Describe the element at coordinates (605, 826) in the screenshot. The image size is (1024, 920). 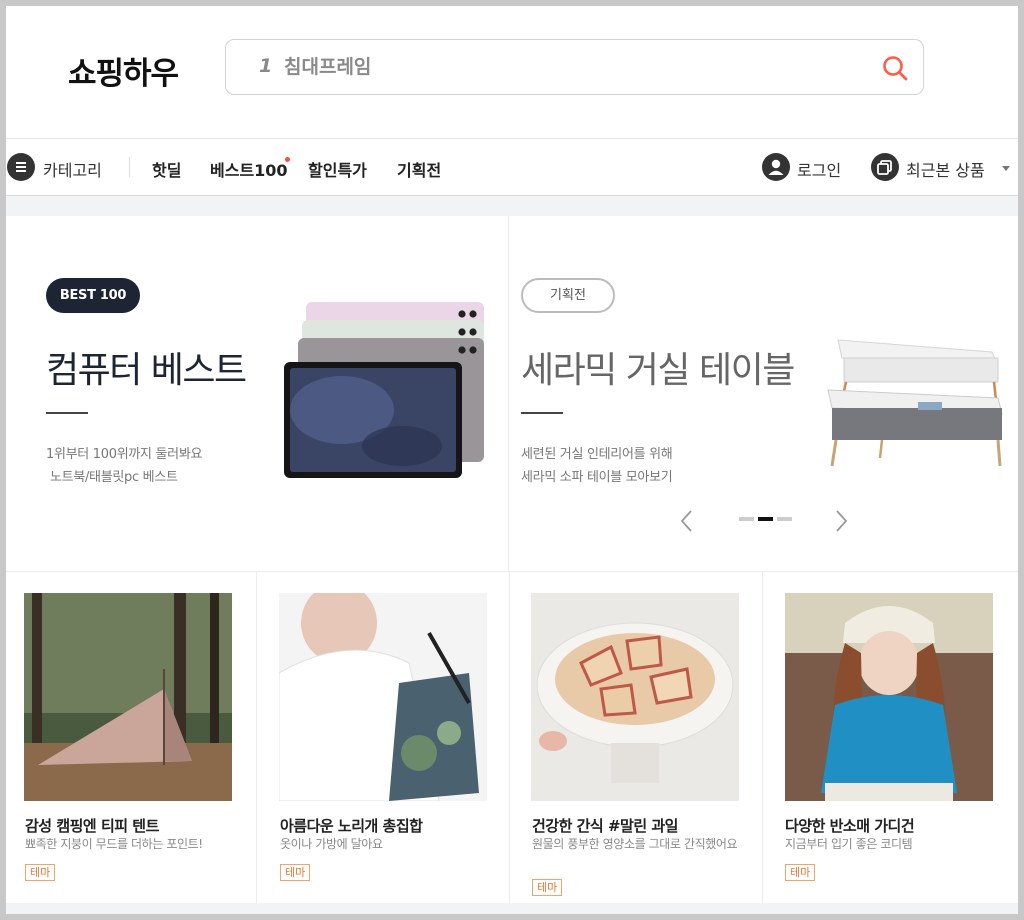
I see `card-title: 건강한 간식 #말린 과일` at that location.